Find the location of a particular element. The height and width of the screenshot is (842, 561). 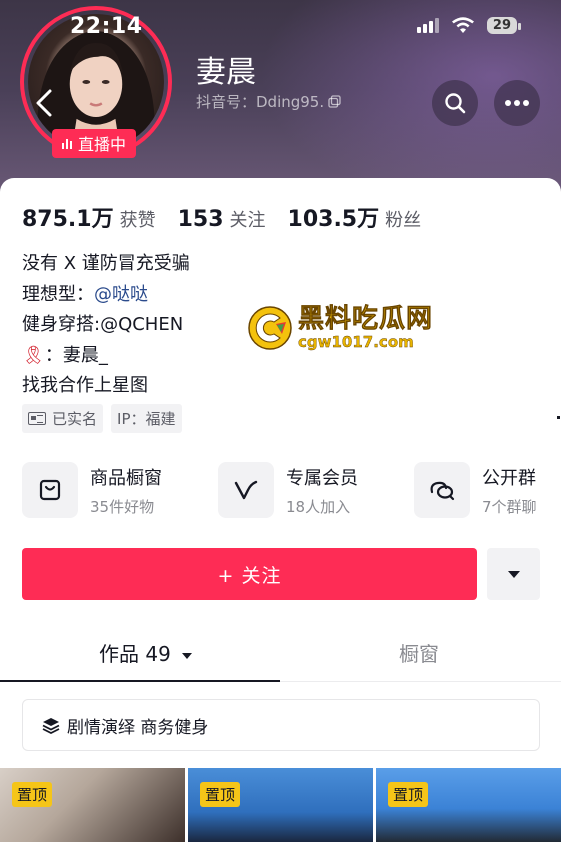

bio-line-4: 🎗：妻晨_ is located at coordinates (65, 354).